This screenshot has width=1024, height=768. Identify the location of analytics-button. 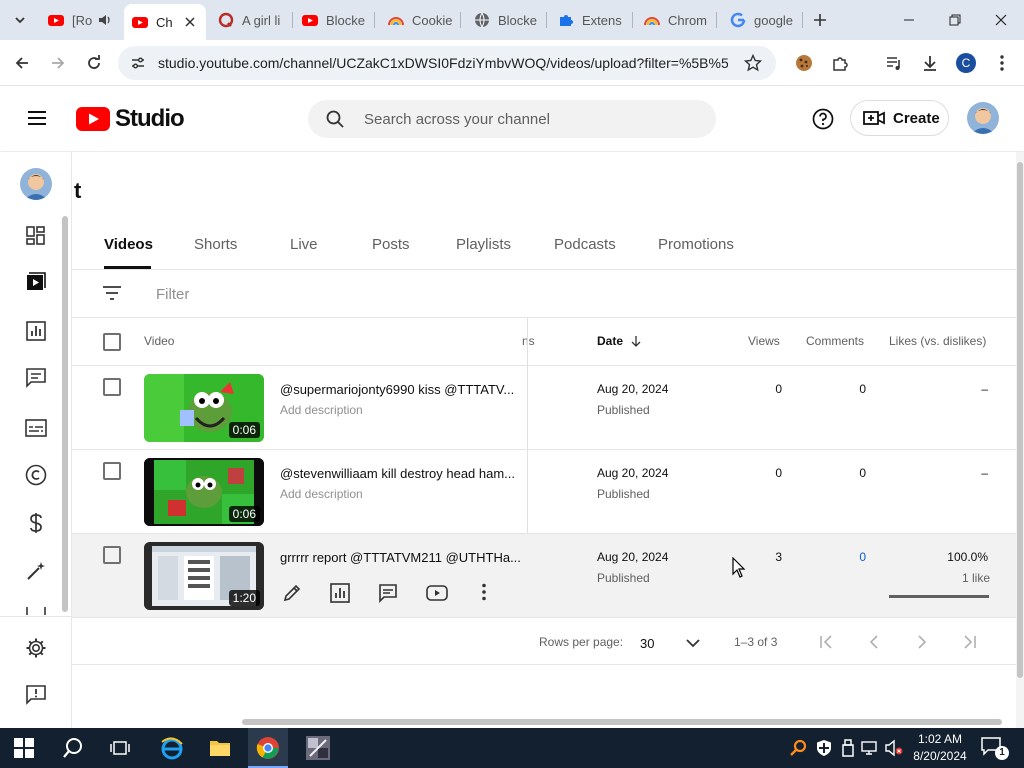
(340, 593).